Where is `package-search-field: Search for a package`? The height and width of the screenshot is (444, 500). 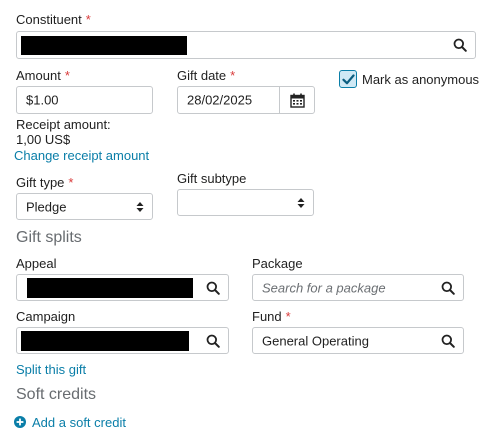 package-search-field: Search for a package is located at coordinates (358, 287).